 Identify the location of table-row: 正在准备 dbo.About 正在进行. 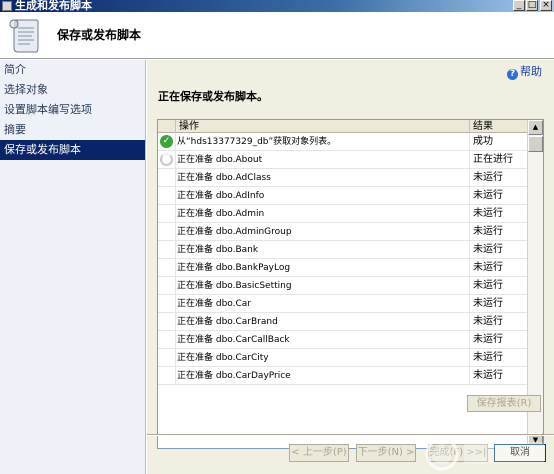
(343, 160).